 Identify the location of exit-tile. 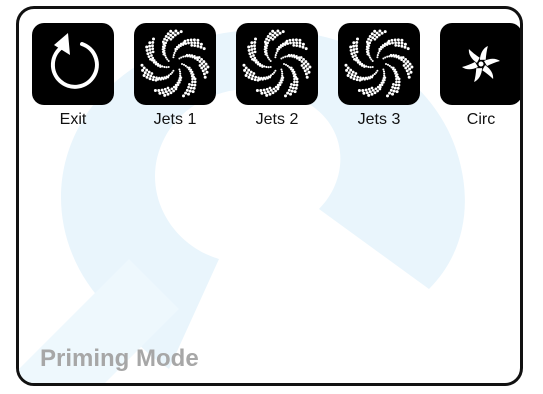
(73, 64).